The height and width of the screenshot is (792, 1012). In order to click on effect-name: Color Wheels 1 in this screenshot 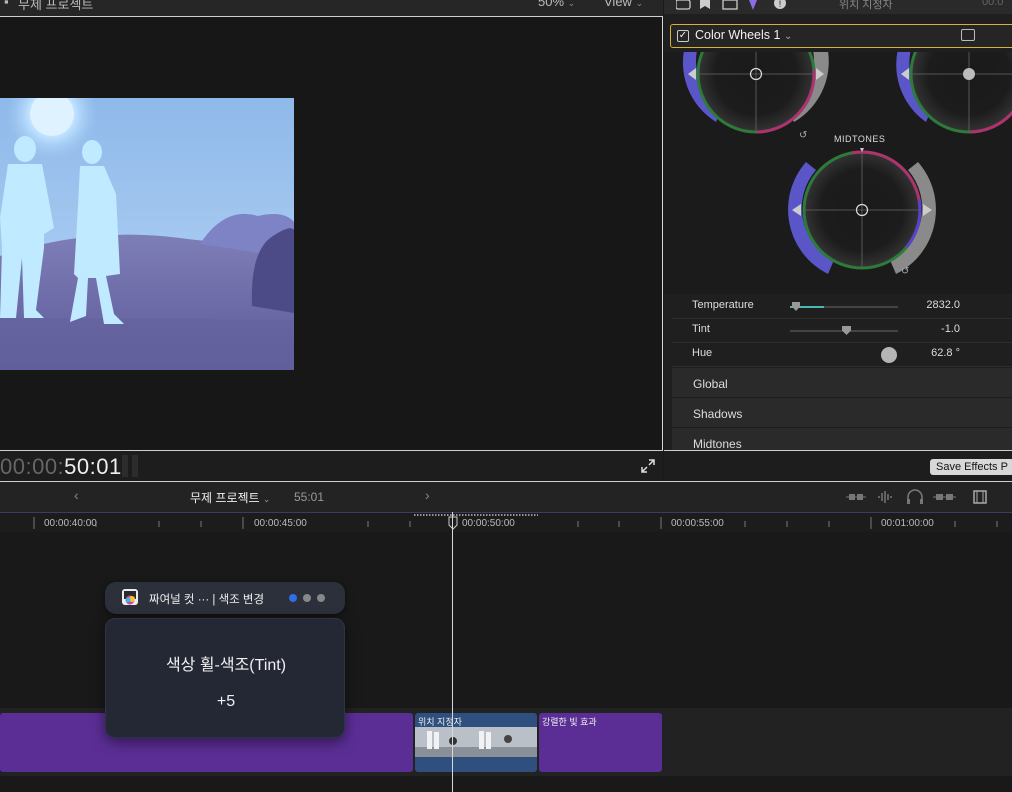, I will do `click(738, 35)`.